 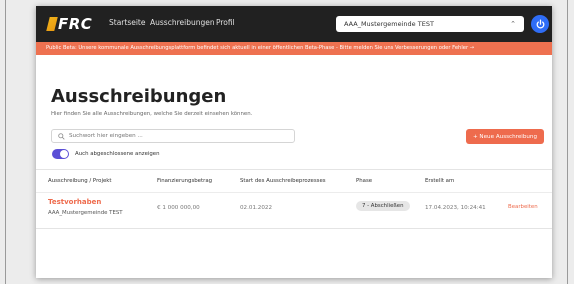 I want to click on project-amount: € 1 000 000,00, so click(x=178, y=208).